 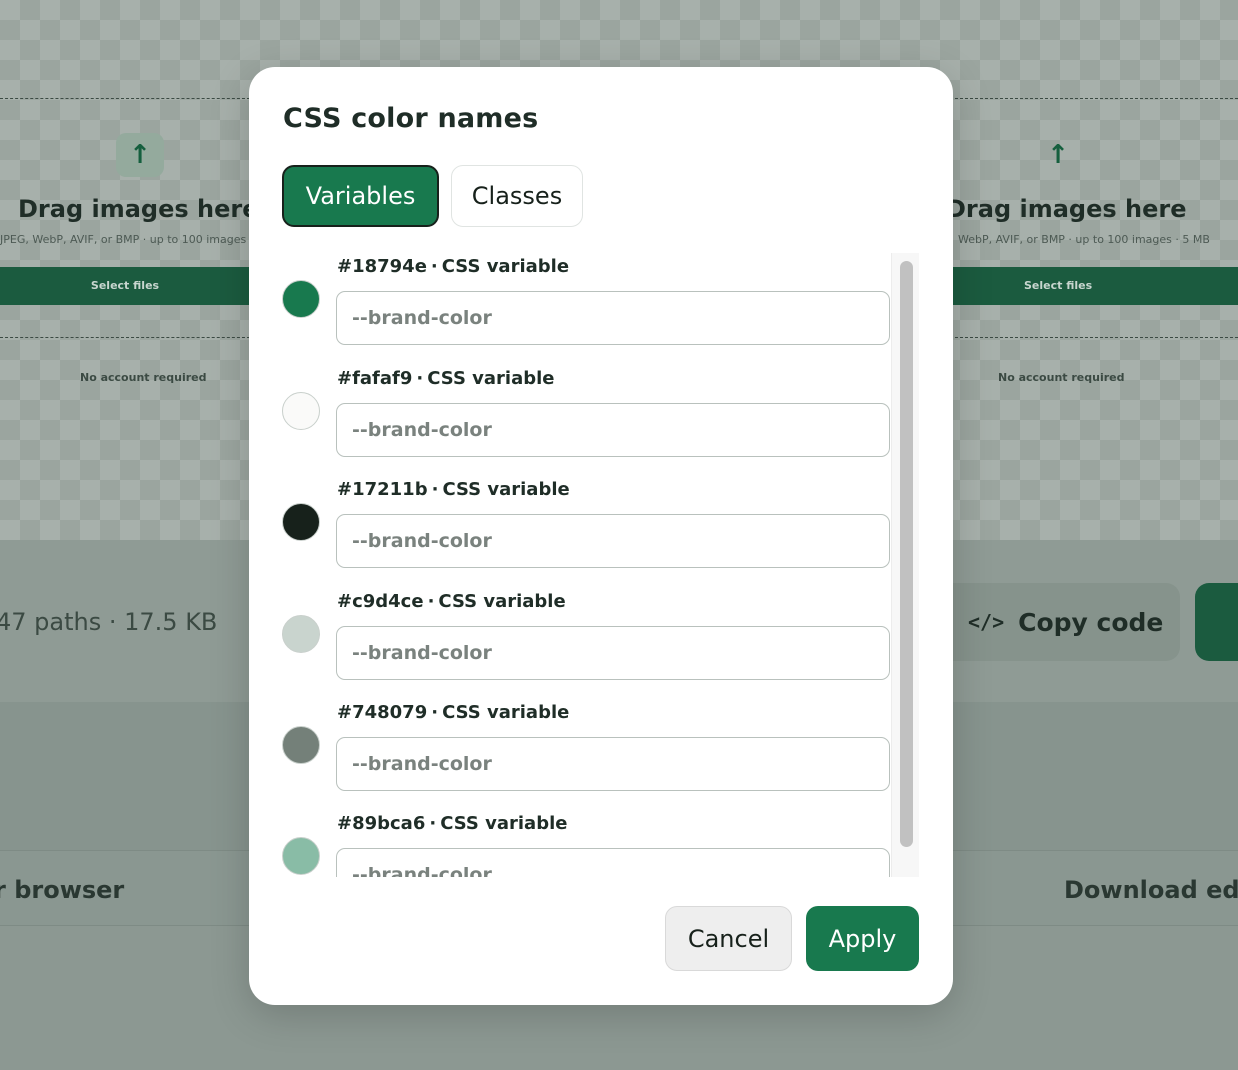 What do you see at coordinates (109, 622) in the screenshot?
I see `svg-stats: 47 paths · 17.5 KB` at bounding box center [109, 622].